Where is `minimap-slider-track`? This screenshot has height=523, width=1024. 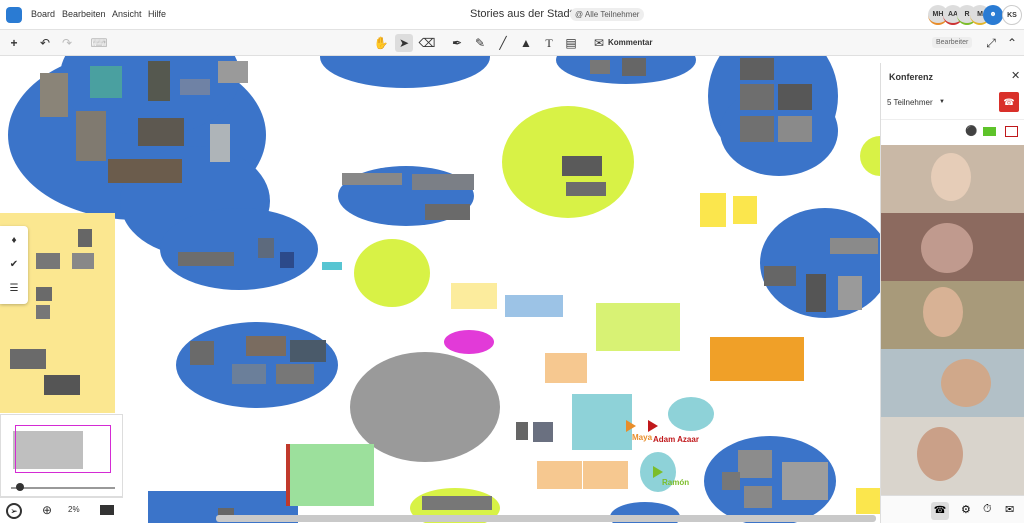 minimap-slider-track is located at coordinates (63, 488).